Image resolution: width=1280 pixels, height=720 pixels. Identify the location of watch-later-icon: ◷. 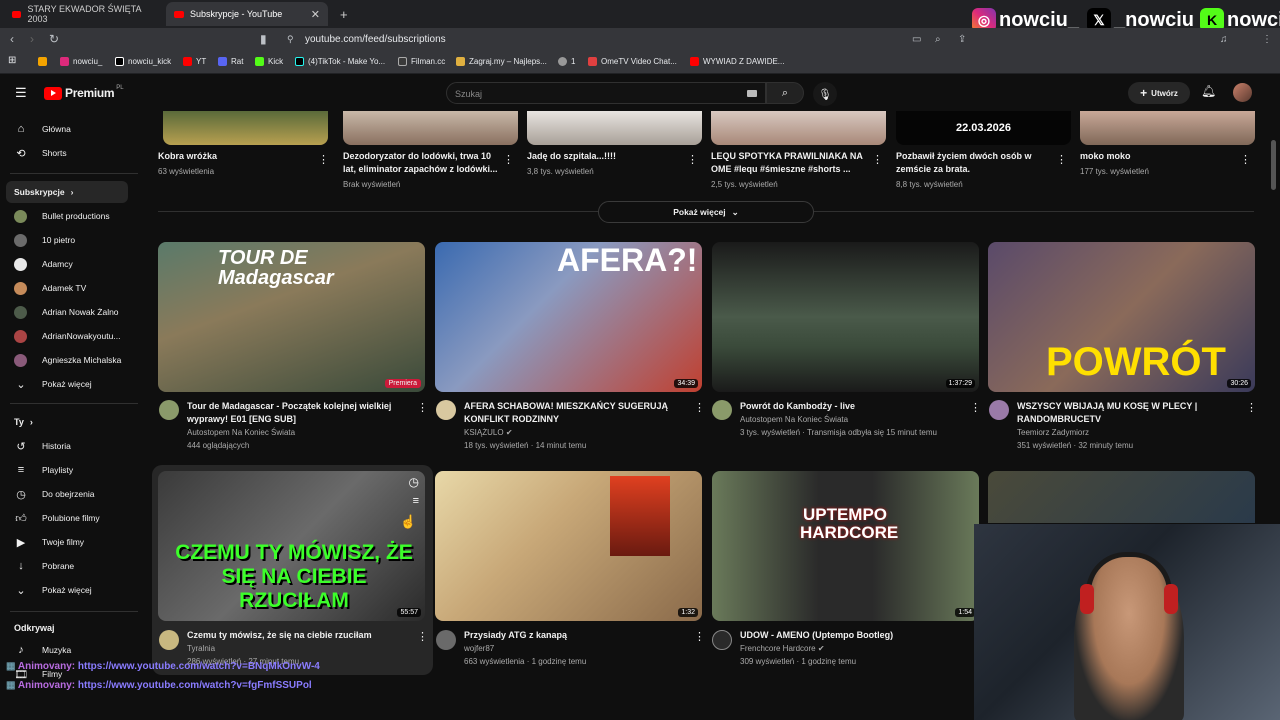
(414, 482).